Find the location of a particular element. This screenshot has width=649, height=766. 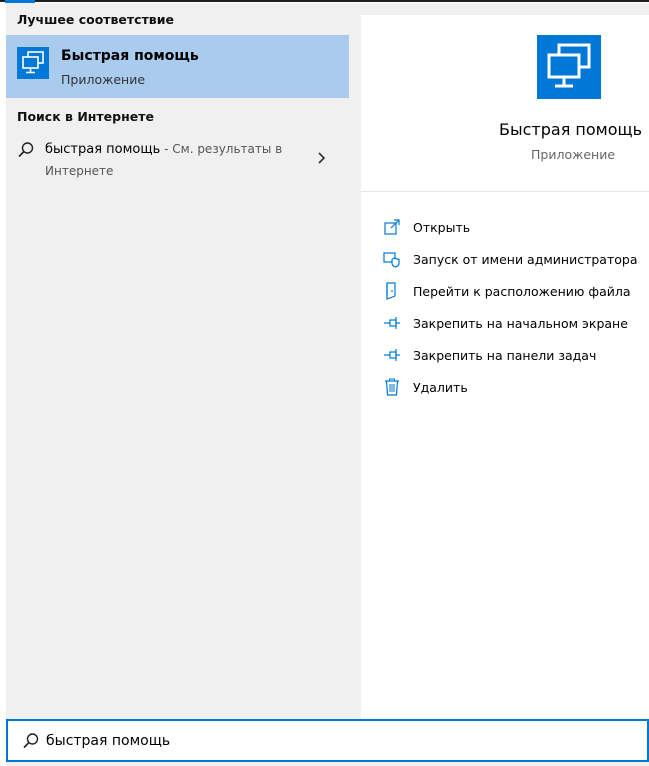

web-search-hint-line2: Интернете is located at coordinates (79, 171).